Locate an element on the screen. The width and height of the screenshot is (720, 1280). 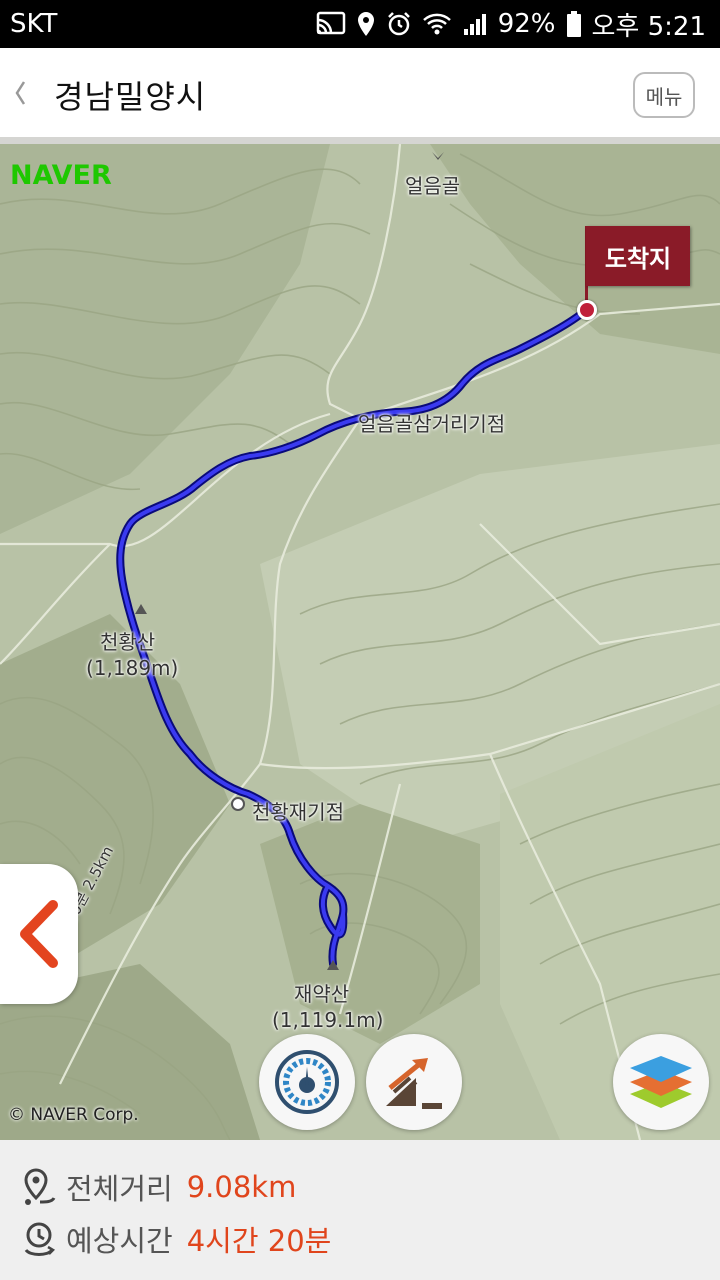
back-button is located at coordinates (20, 93).